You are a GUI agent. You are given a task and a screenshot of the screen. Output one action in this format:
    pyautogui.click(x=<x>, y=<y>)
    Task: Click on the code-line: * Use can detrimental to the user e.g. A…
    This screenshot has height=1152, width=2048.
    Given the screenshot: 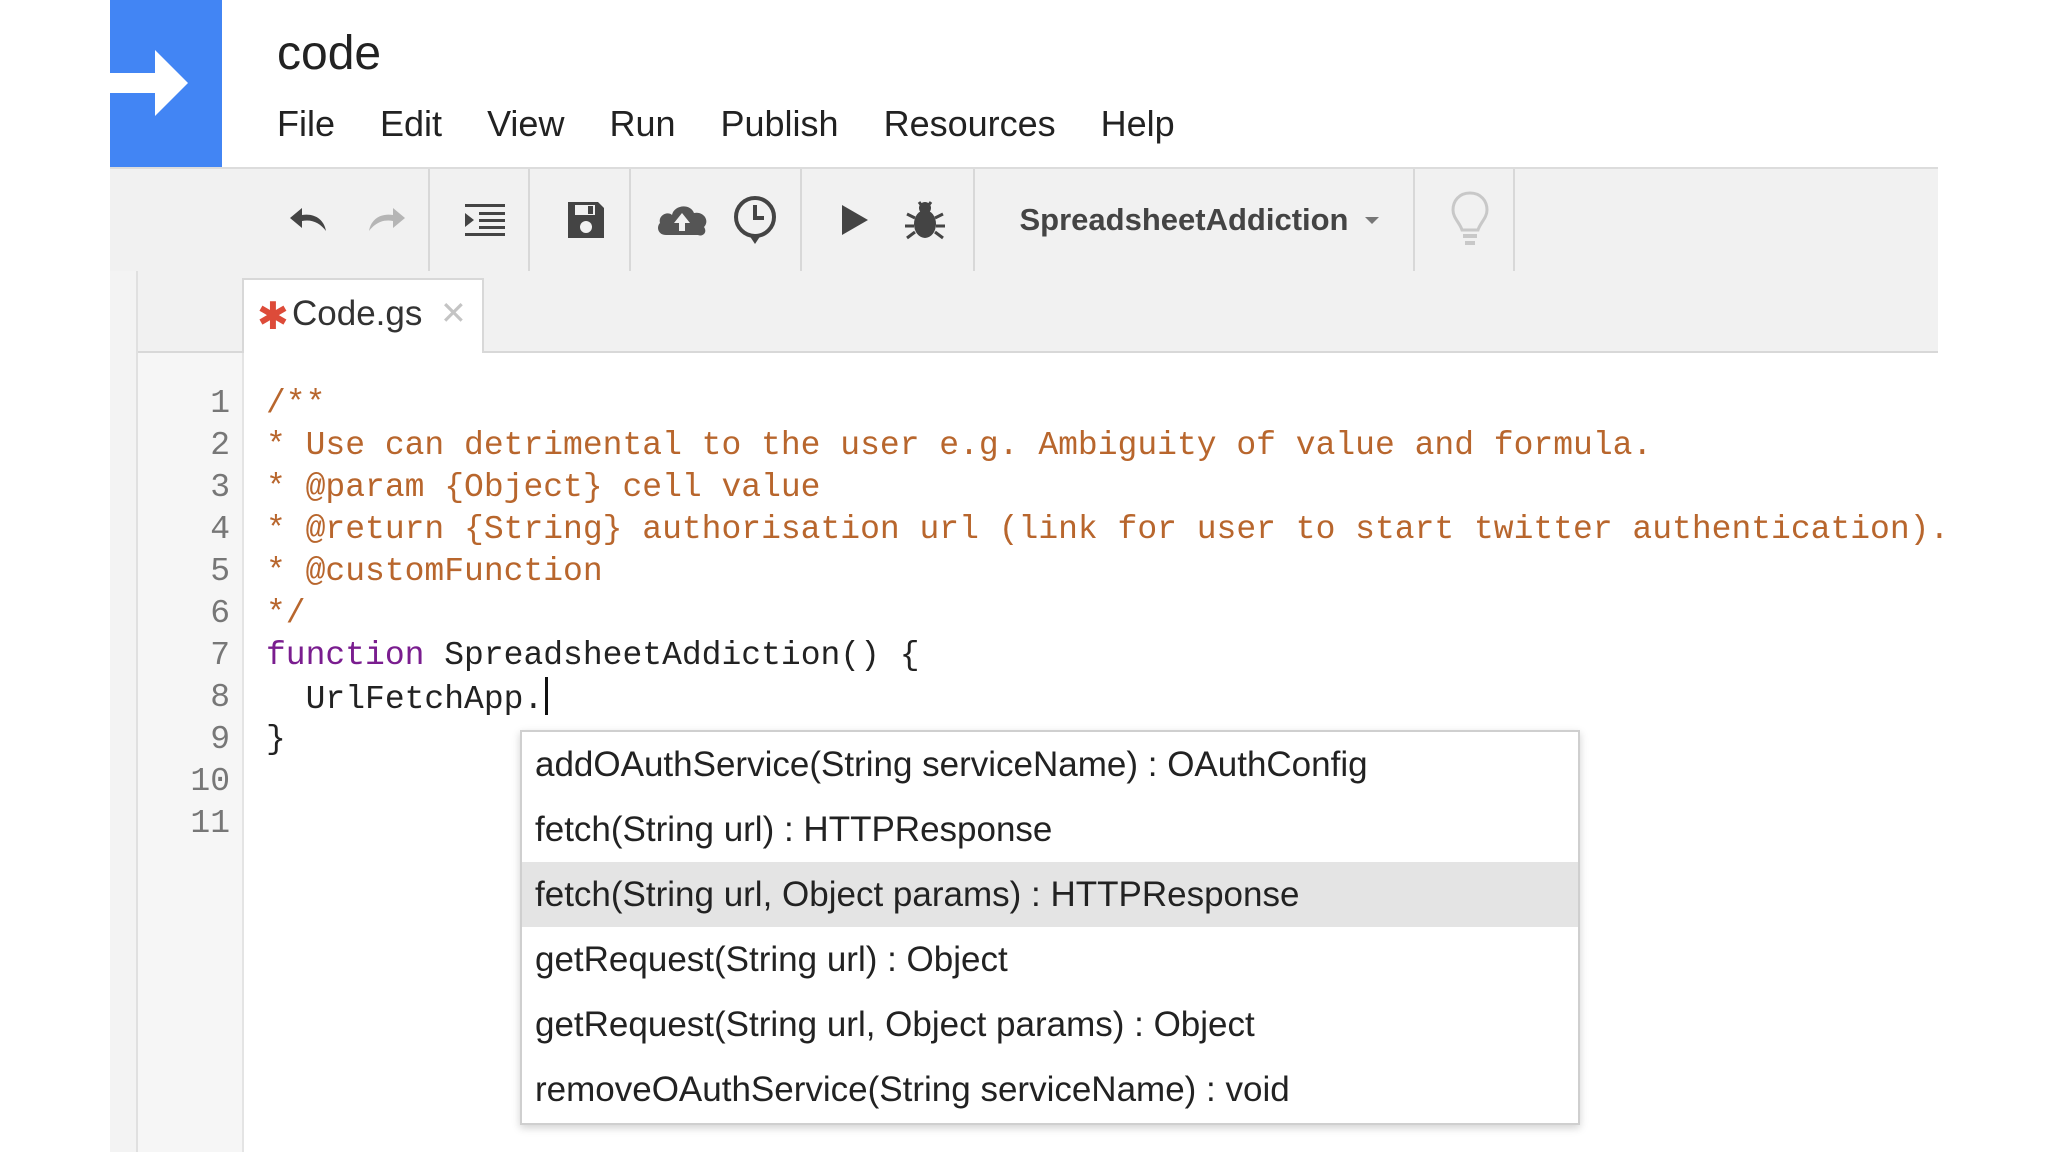 What is the action you would take?
    pyautogui.click(x=959, y=445)
    